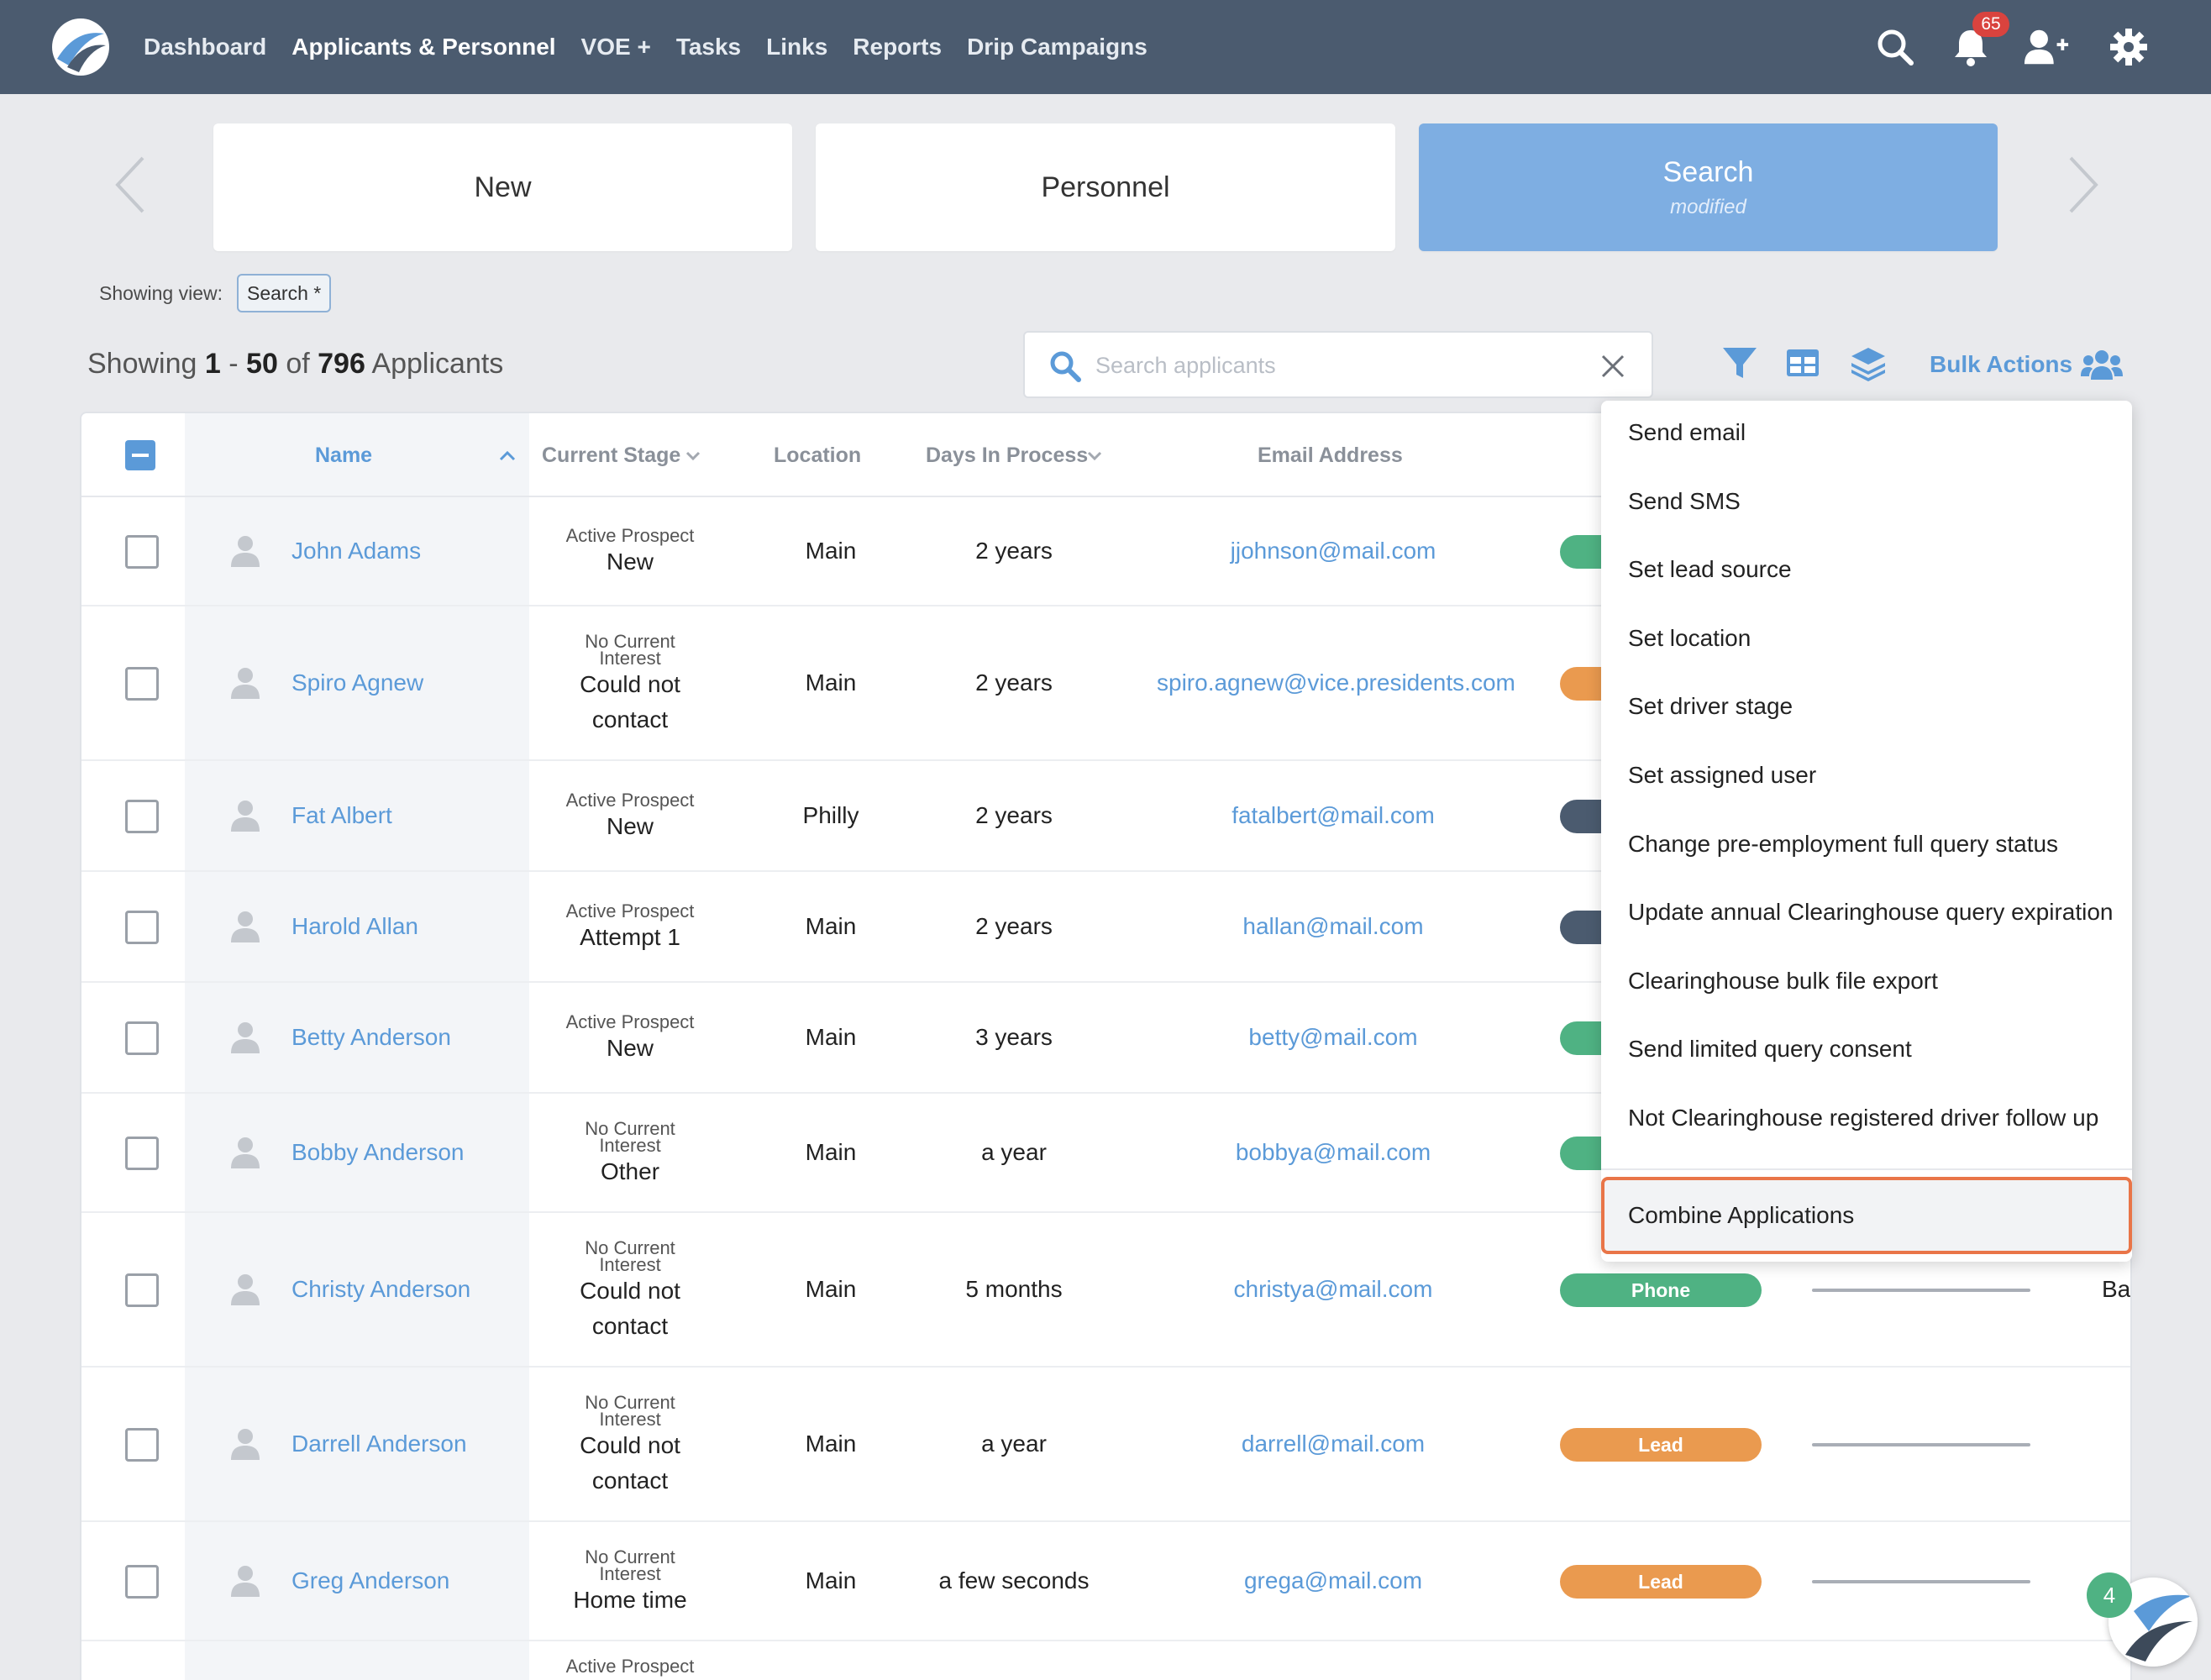 This screenshot has height=1680, width=2211. What do you see at coordinates (1333, 1289) in the screenshot?
I see `email-link: christya@mail.com` at bounding box center [1333, 1289].